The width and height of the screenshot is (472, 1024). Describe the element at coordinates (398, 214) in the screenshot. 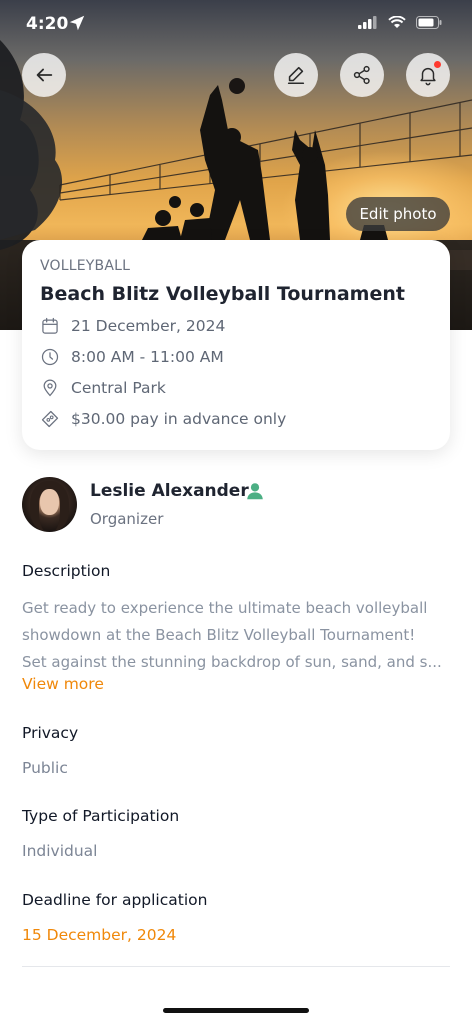

I see `edit-photo-button: Edit photo` at that location.